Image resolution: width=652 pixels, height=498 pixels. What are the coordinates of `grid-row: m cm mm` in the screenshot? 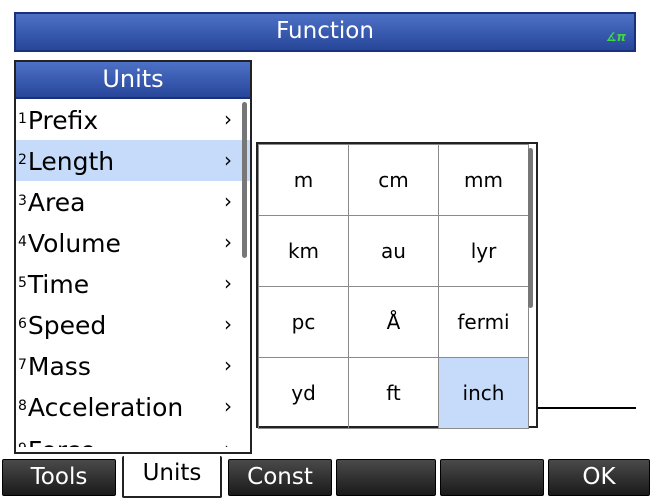 It's located at (393, 180).